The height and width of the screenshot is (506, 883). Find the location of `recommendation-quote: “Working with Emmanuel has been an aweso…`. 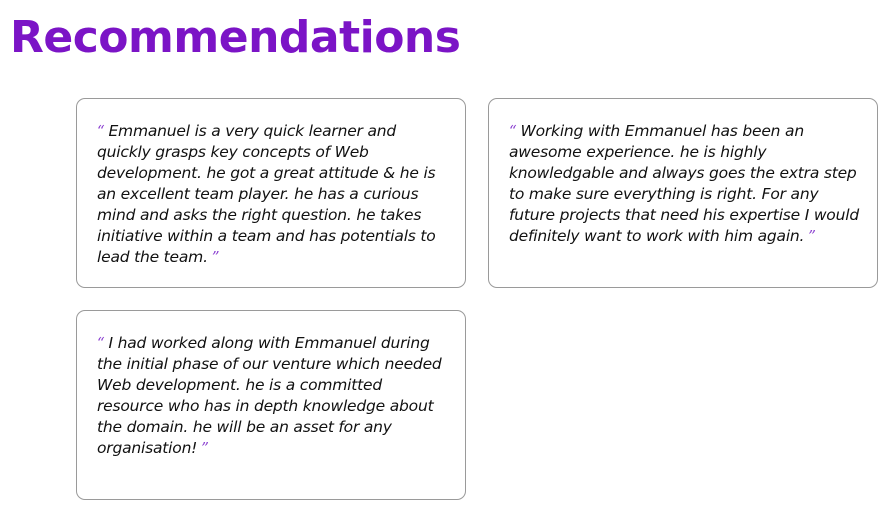

recommendation-quote: “Working with Emmanuel has been an aweso… is located at coordinates (684, 184).